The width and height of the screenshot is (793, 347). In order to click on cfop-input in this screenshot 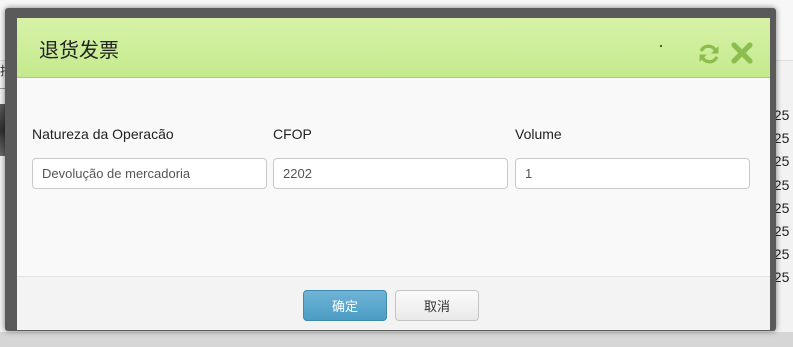, I will do `click(390, 173)`.